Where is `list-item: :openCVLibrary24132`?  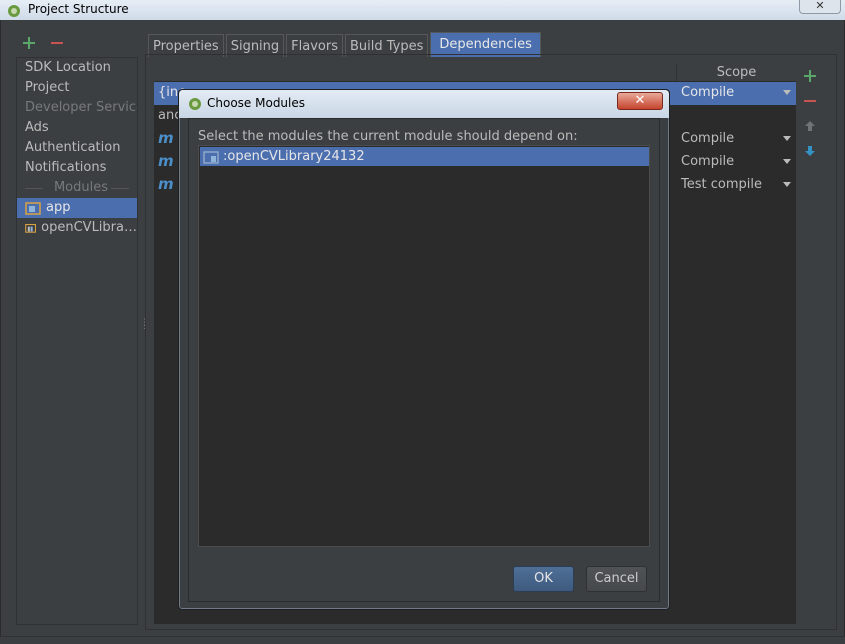 list-item: :openCVLibrary24132 is located at coordinates (424, 156).